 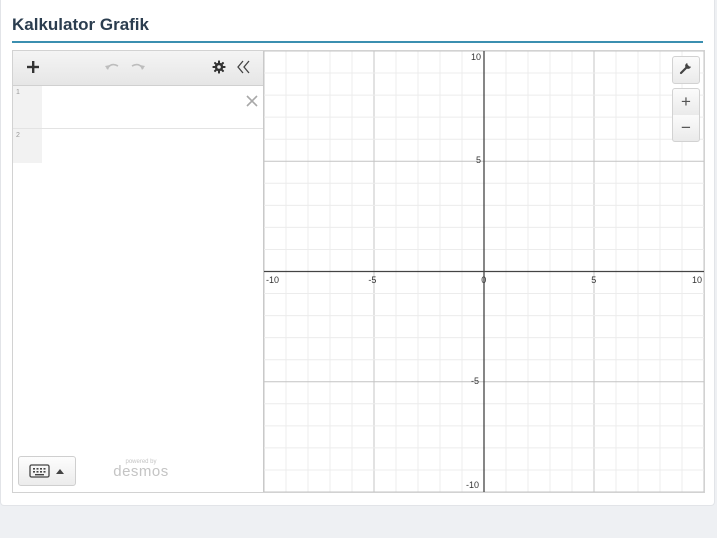 I want to click on page-title: Kalkulator Grafik, so click(x=80, y=24).